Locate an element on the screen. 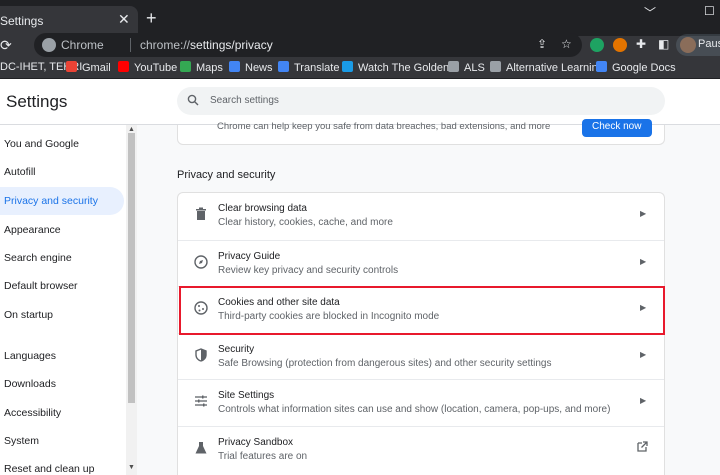  tab-strip: Settings ✕ + ﹀ ☐ is located at coordinates (360, 18).